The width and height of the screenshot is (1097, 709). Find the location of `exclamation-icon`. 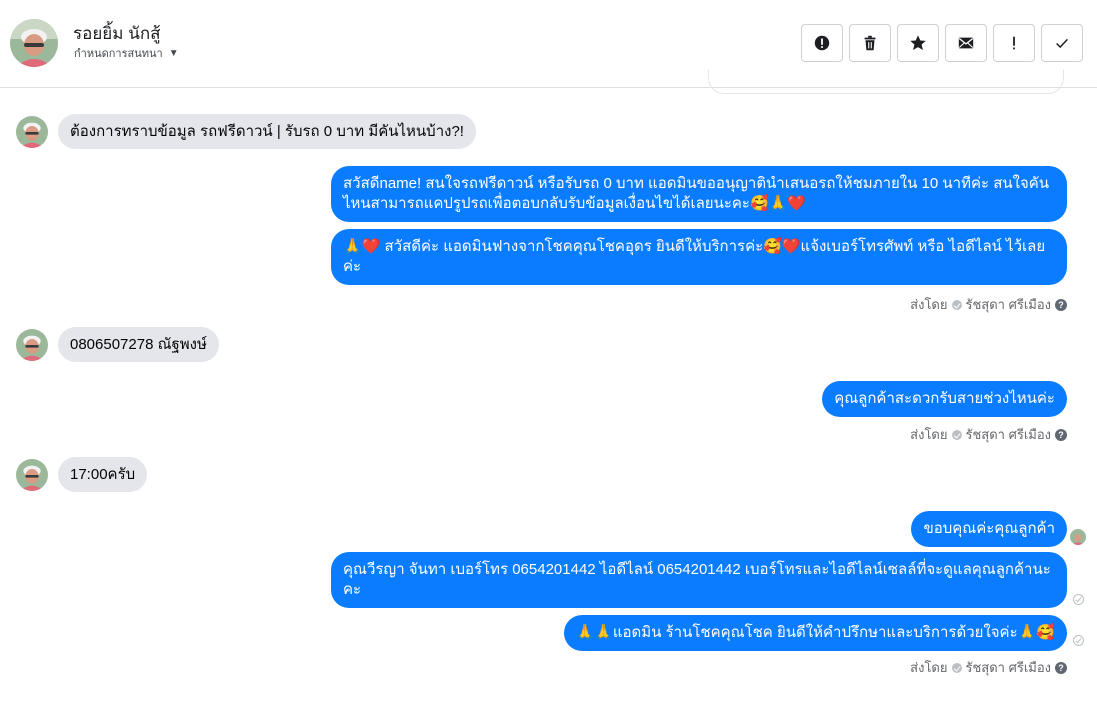

exclamation-icon is located at coordinates (1014, 43).